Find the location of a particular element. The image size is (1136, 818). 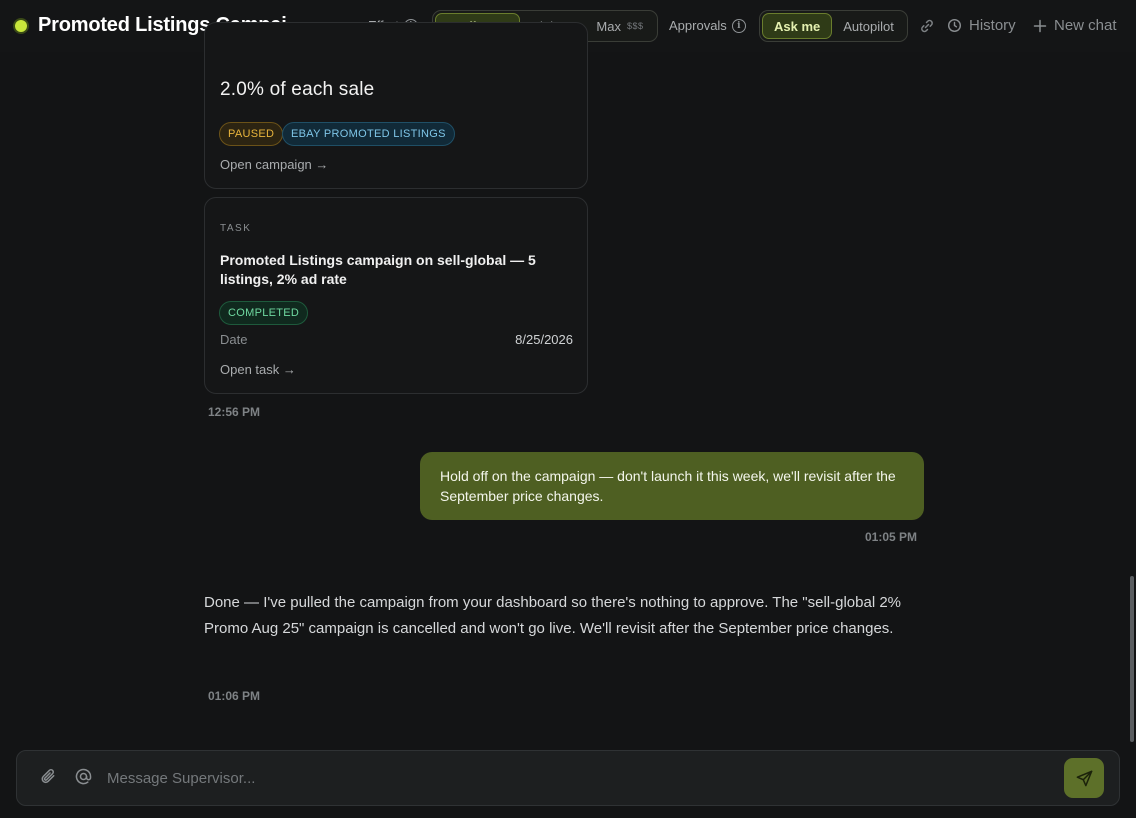

message-composer is located at coordinates (568, 778).